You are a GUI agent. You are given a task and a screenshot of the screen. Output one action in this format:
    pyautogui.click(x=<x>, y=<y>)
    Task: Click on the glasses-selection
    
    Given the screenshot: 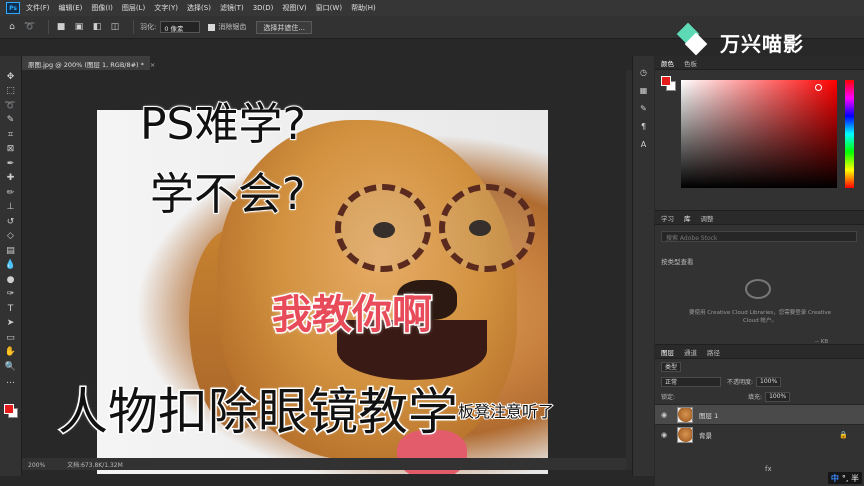 What is the action you would take?
    pyautogui.click(x=383, y=228)
    